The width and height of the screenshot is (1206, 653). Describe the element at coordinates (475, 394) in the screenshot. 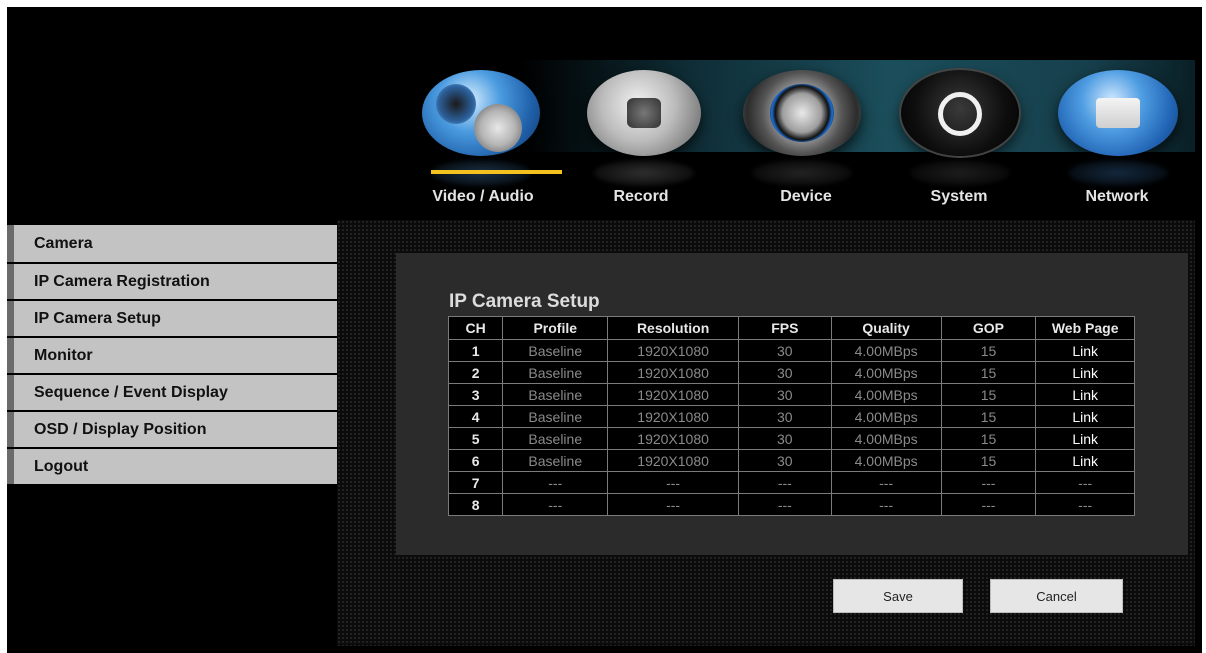

I see `cell-ch: 3` at that location.